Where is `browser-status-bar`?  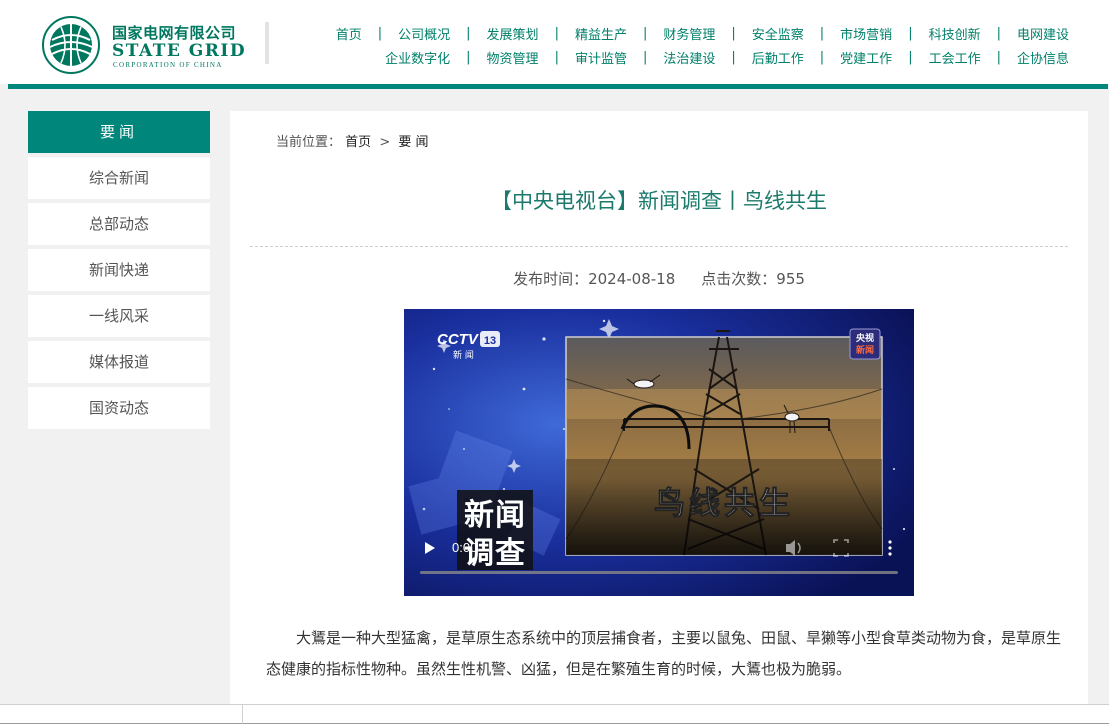
browser-status-bar is located at coordinates (554, 714).